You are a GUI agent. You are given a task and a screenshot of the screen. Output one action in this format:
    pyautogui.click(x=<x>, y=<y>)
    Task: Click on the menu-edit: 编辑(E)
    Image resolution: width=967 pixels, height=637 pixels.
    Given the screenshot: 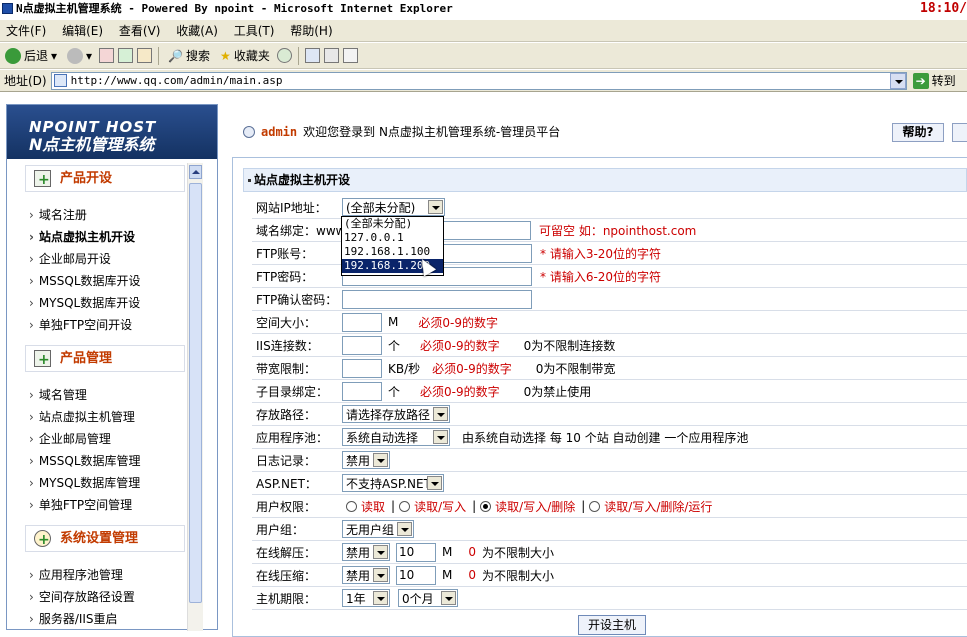 What is the action you would take?
    pyautogui.click(x=82, y=31)
    